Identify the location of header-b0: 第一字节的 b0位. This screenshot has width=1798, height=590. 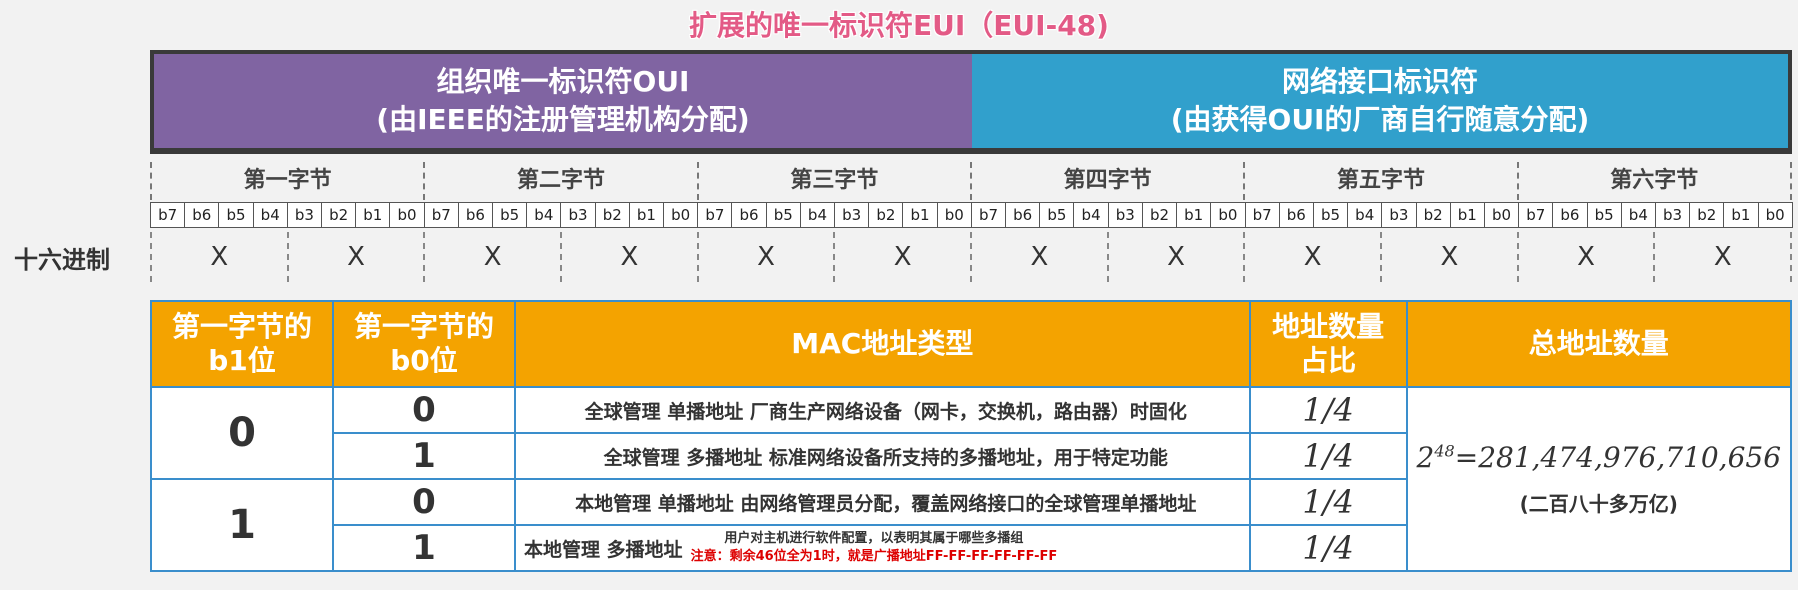
(423, 344).